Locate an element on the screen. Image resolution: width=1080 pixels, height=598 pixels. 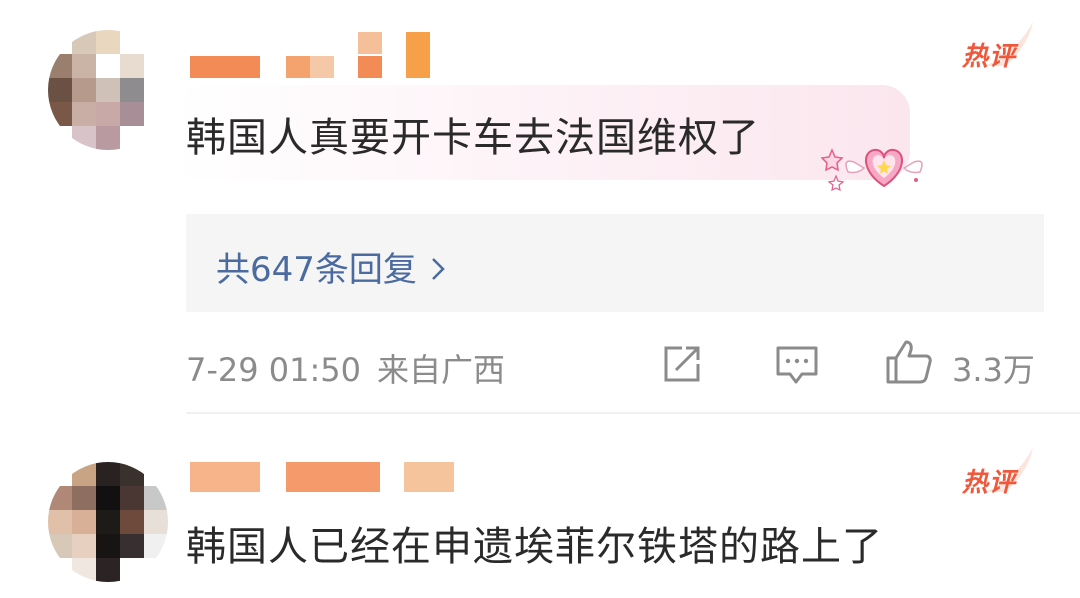
comment-divider is located at coordinates (633, 413).